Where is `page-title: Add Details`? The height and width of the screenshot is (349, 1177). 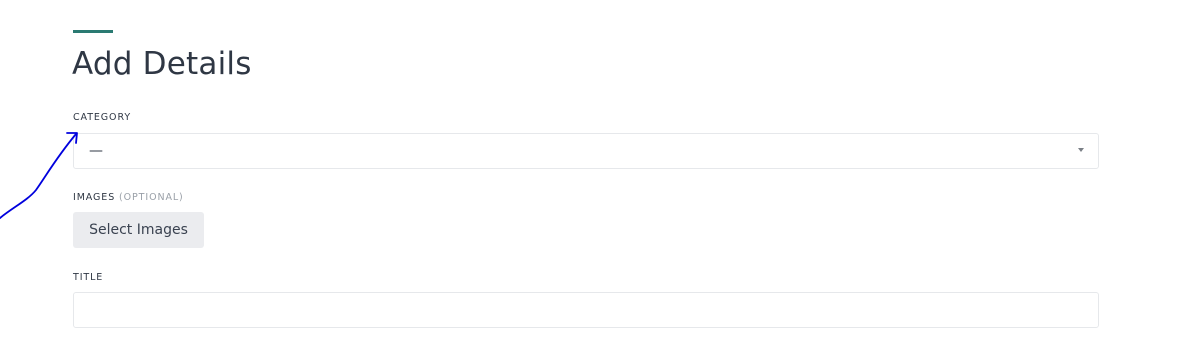
page-title: Add Details is located at coordinates (162, 64).